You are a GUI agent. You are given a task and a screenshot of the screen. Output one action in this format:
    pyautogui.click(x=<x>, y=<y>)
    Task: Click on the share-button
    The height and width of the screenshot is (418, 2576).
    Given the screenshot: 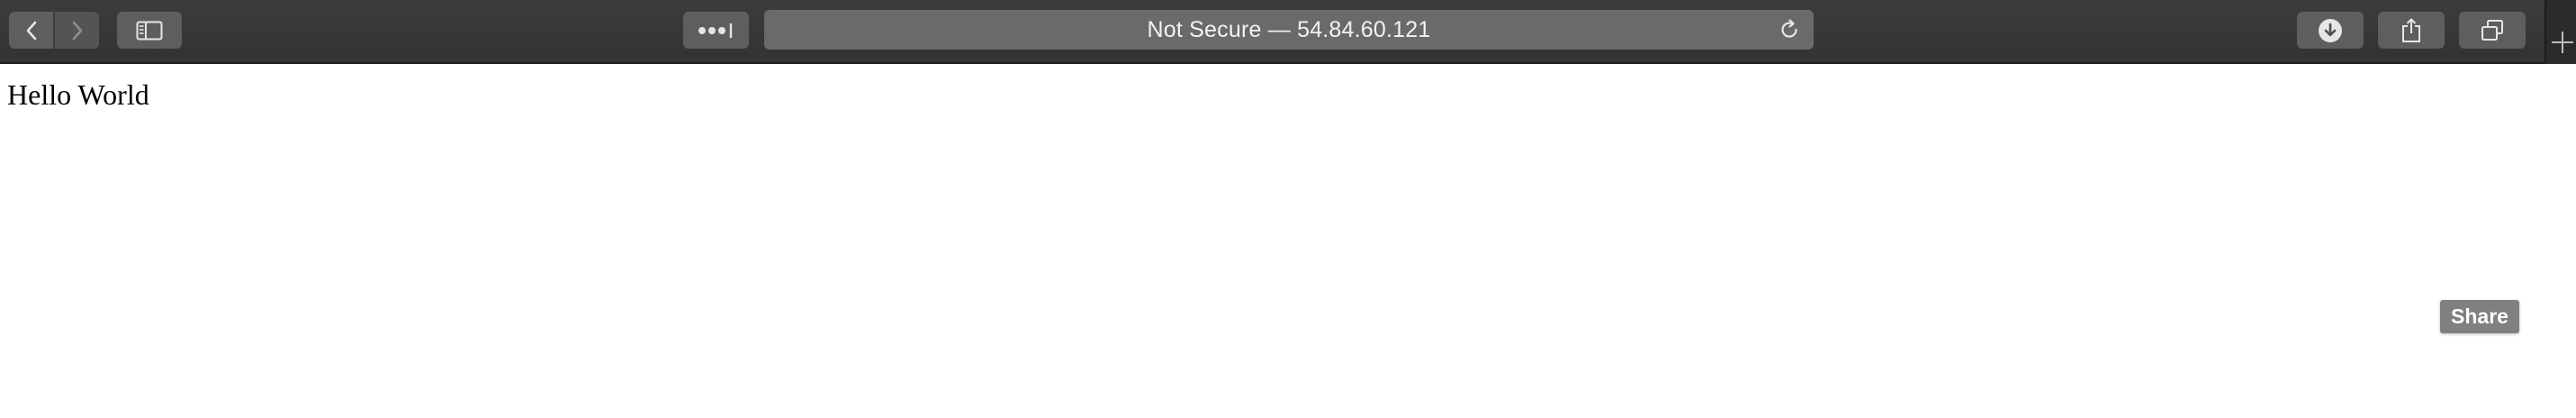 What is the action you would take?
    pyautogui.click(x=2411, y=31)
    